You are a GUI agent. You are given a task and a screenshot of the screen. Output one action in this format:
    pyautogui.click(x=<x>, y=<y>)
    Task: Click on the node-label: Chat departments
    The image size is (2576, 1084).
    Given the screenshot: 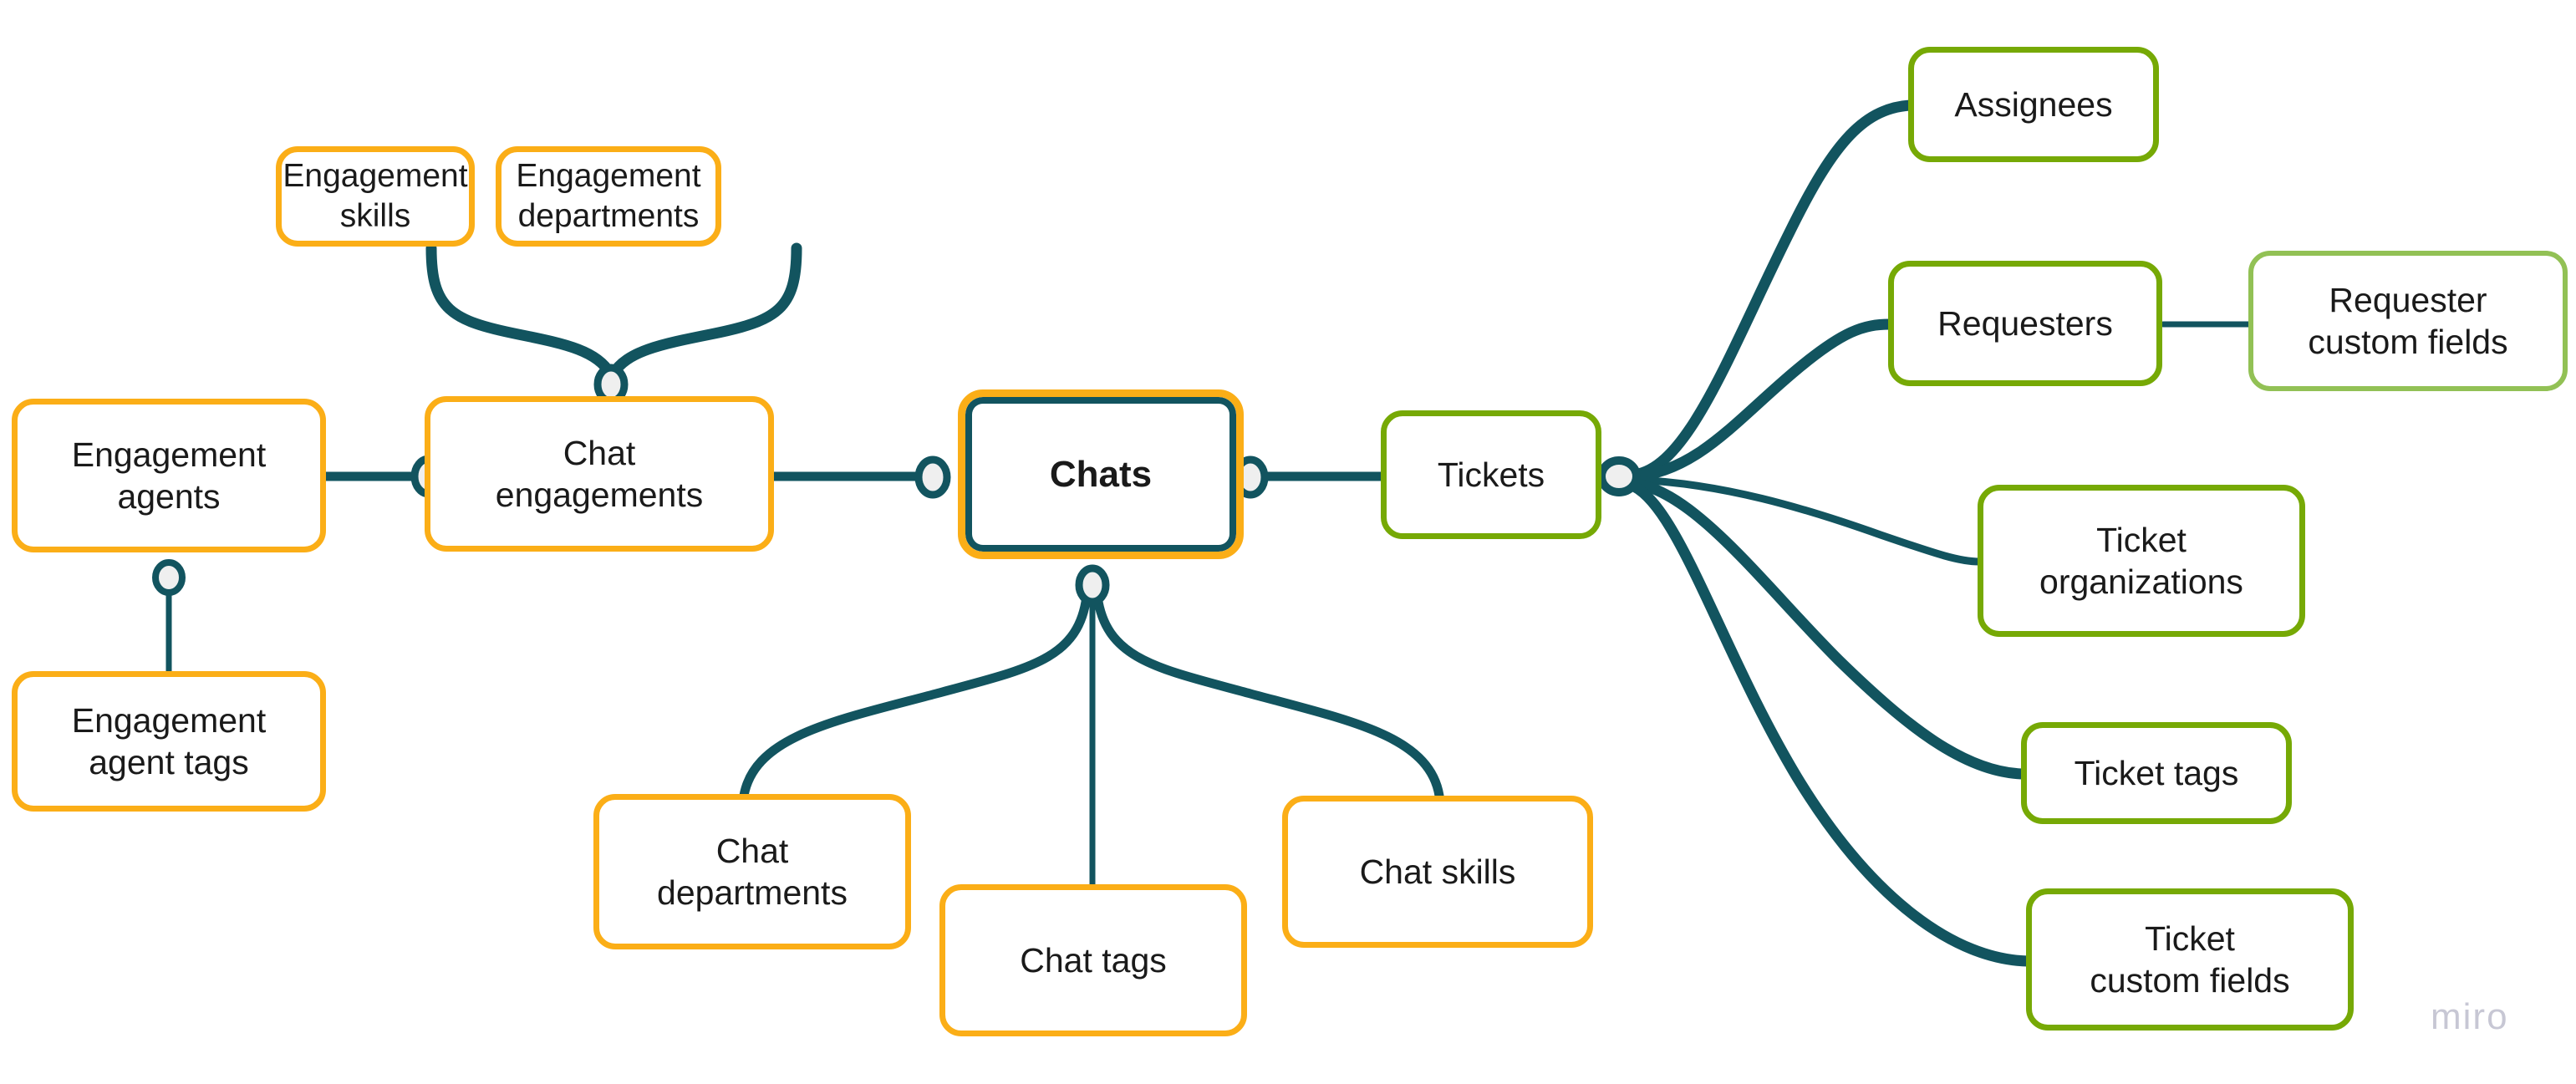 What is the action you would take?
    pyautogui.click(x=752, y=871)
    